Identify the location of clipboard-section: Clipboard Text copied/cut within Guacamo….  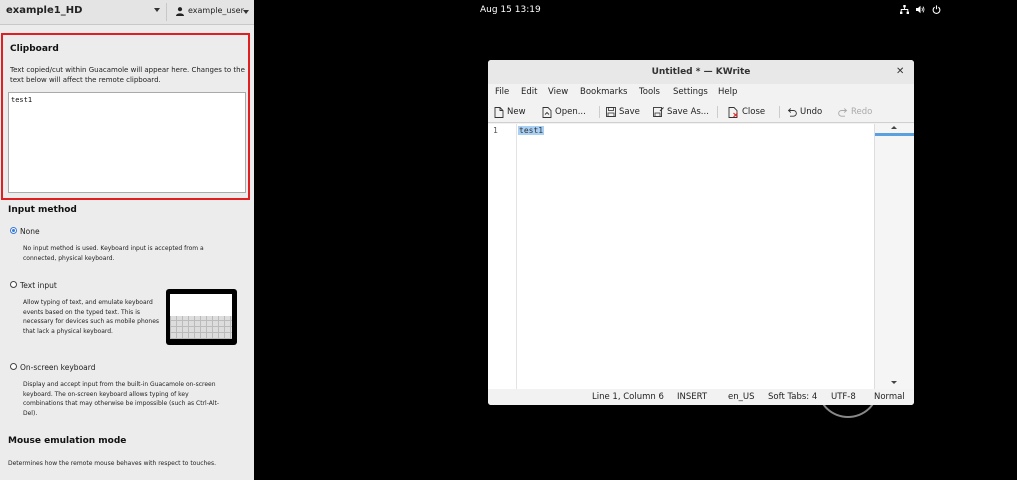
(125, 116).